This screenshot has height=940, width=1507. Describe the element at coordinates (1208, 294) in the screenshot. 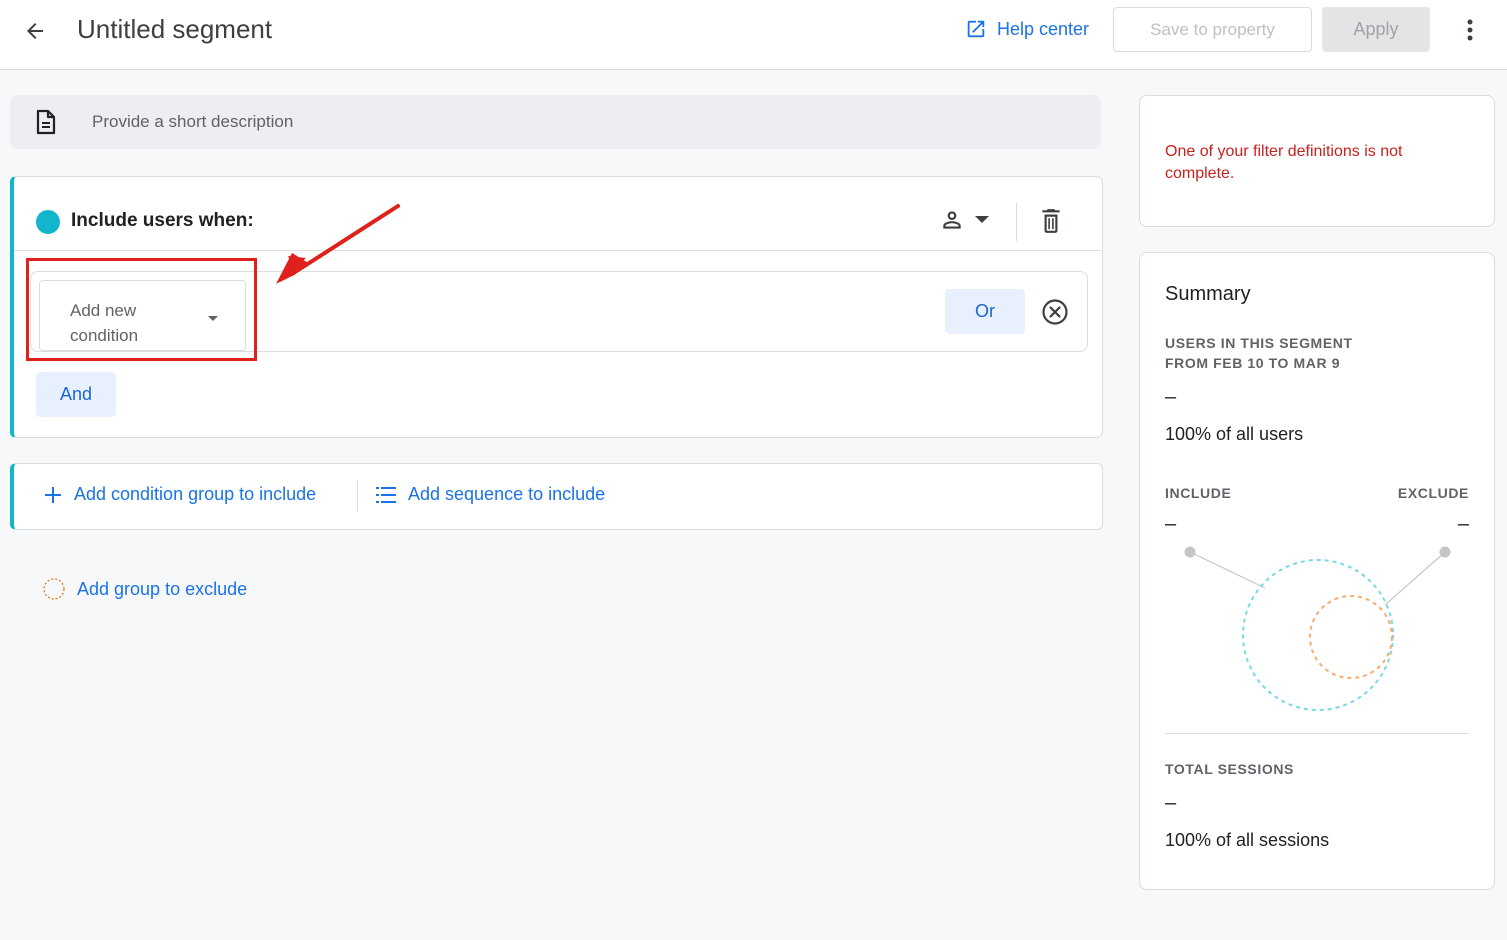

I see `summary-title: Summary` at that location.